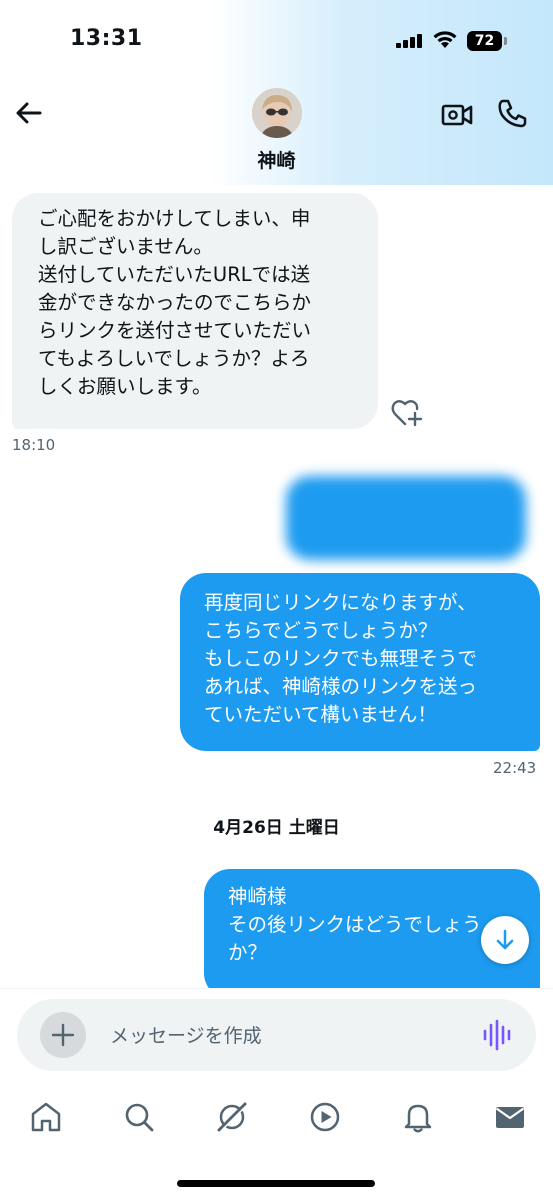 Image resolution: width=553 pixels, height=1200 pixels. I want to click on arrow-left-icon, so click(29, 113).